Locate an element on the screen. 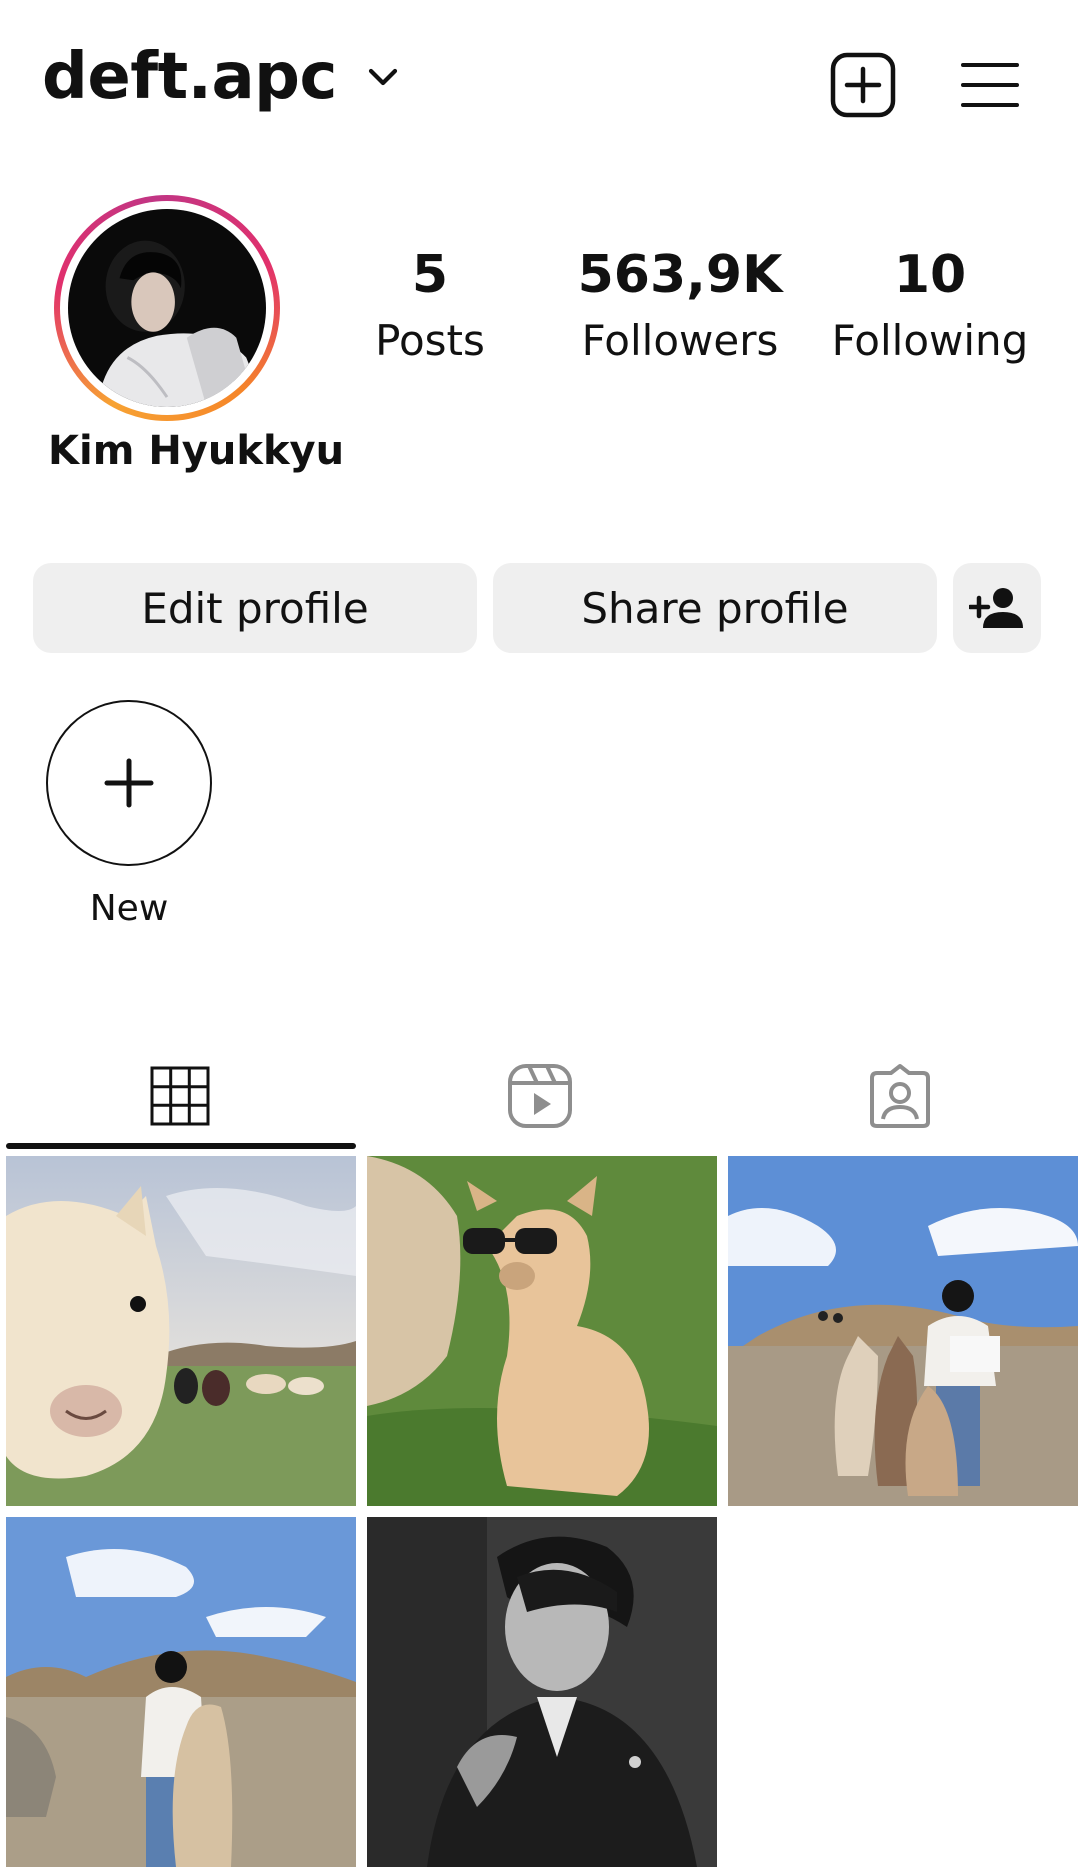 The image size is (1080, 1867). tagged-person-icon is located at coordinates (900, 1096).